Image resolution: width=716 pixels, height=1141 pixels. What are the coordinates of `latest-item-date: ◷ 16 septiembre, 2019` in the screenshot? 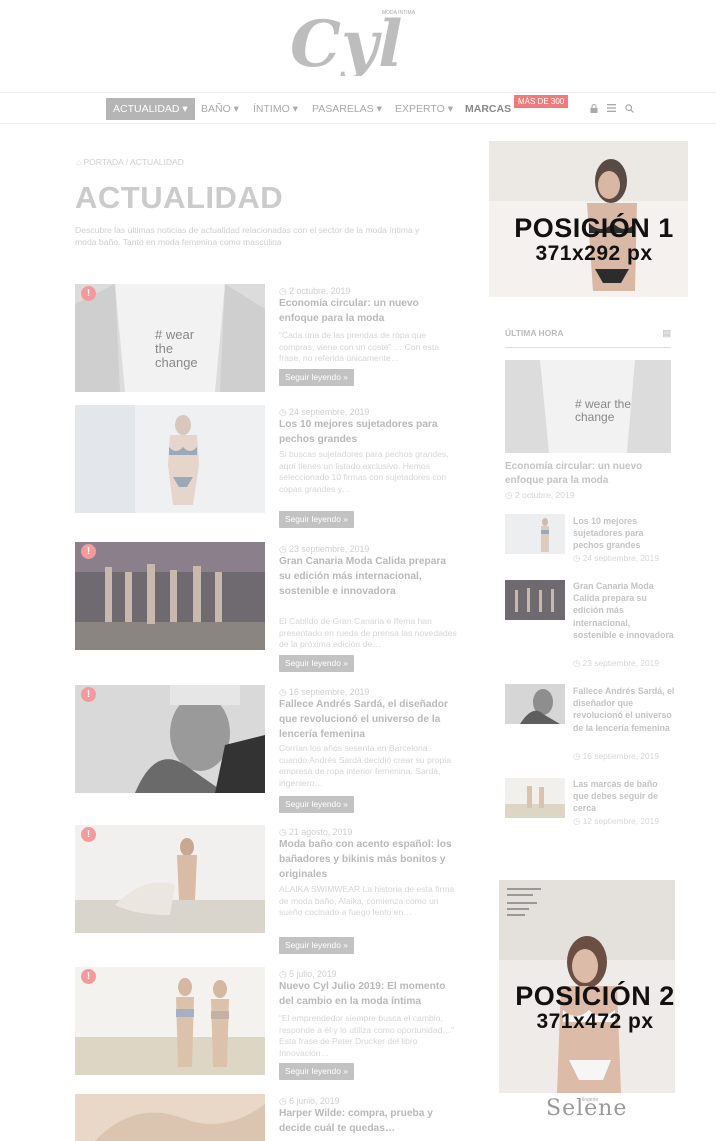 It's located at (616, 756).